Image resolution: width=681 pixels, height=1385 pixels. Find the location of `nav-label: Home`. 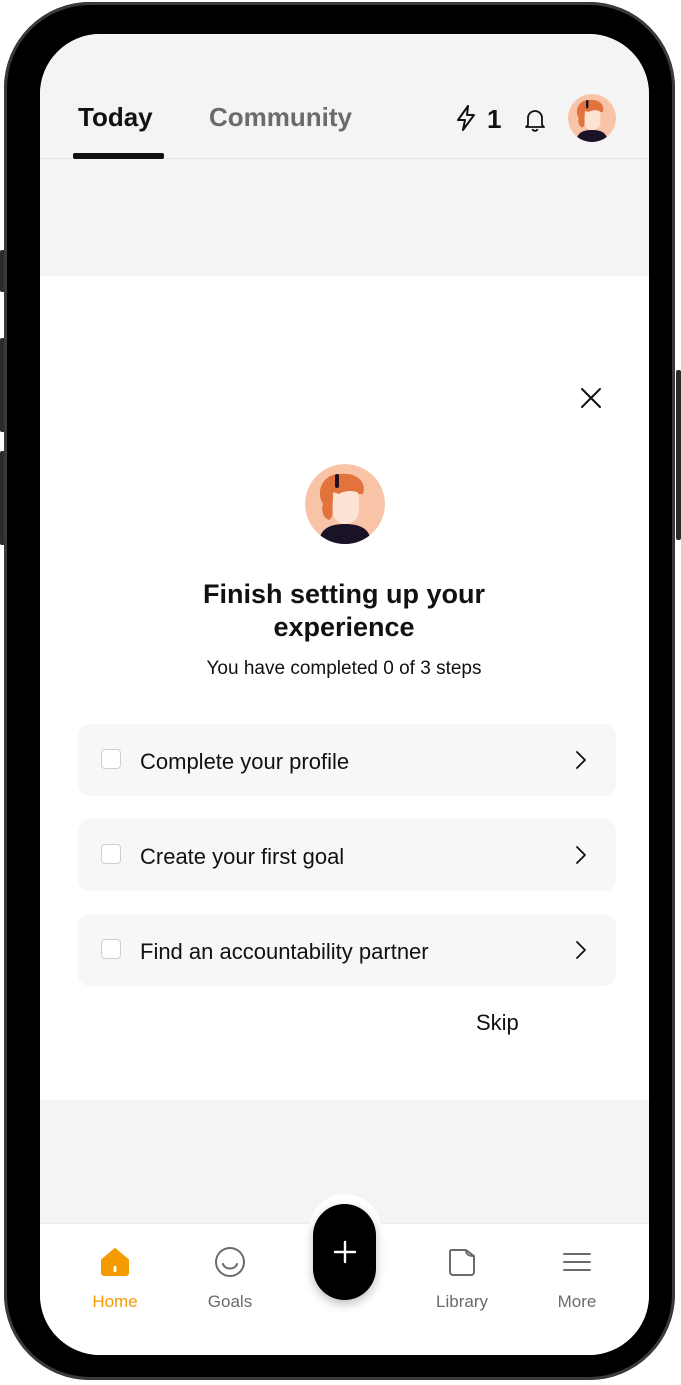

nav-label: Home is located at coordinates (115, 1301).